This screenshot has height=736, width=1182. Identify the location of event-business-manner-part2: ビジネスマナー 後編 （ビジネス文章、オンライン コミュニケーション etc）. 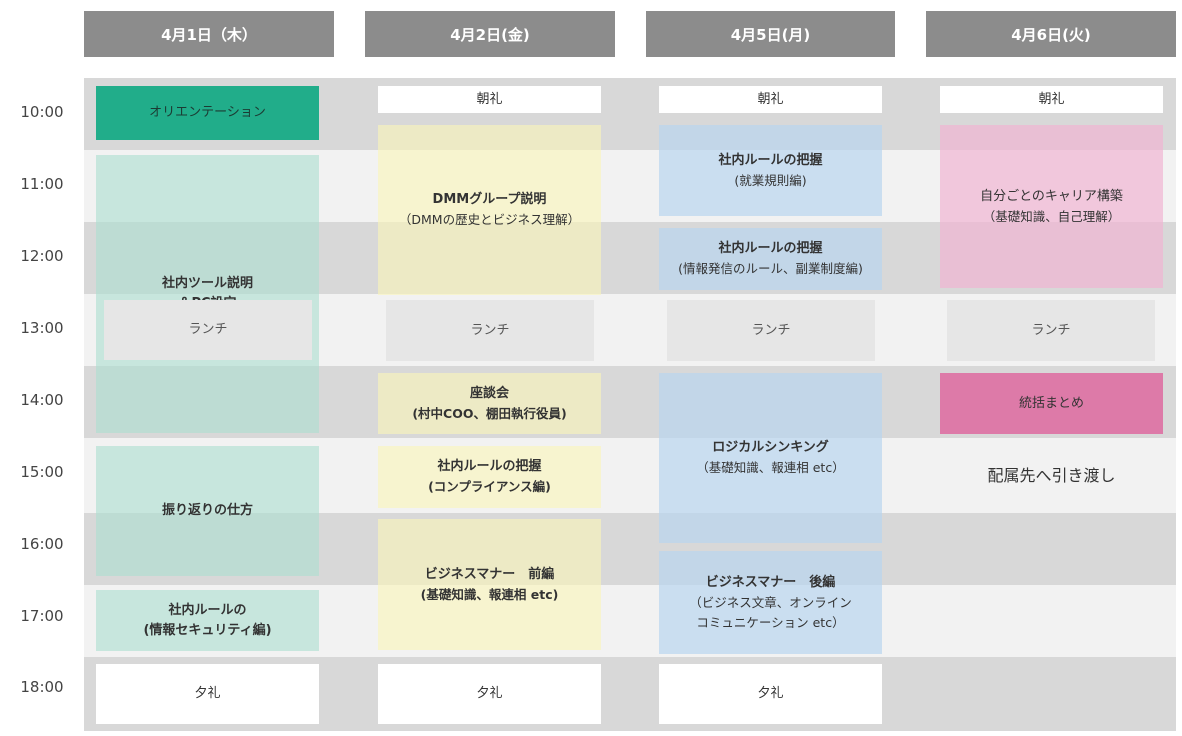
(770, 602).